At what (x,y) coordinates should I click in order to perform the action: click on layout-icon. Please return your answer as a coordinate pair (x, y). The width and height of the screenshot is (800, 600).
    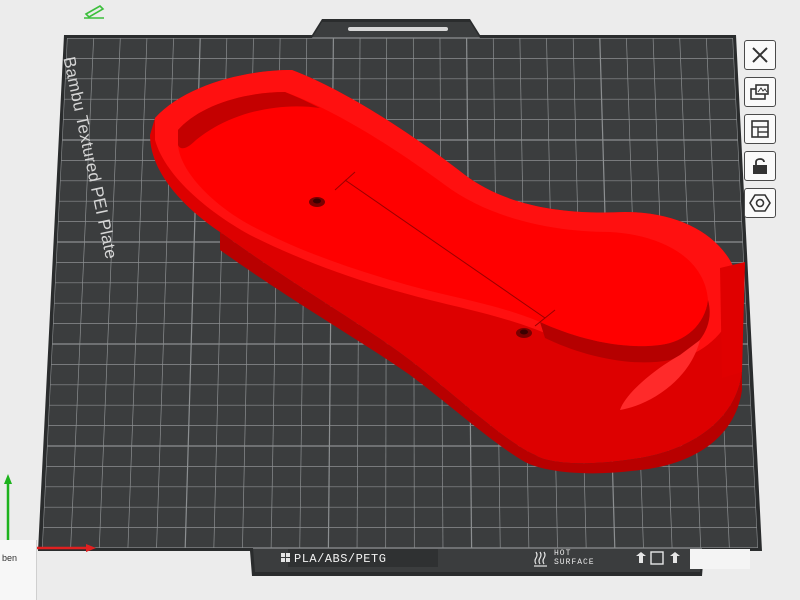
    Looking at the image, I should click on (760, 129).